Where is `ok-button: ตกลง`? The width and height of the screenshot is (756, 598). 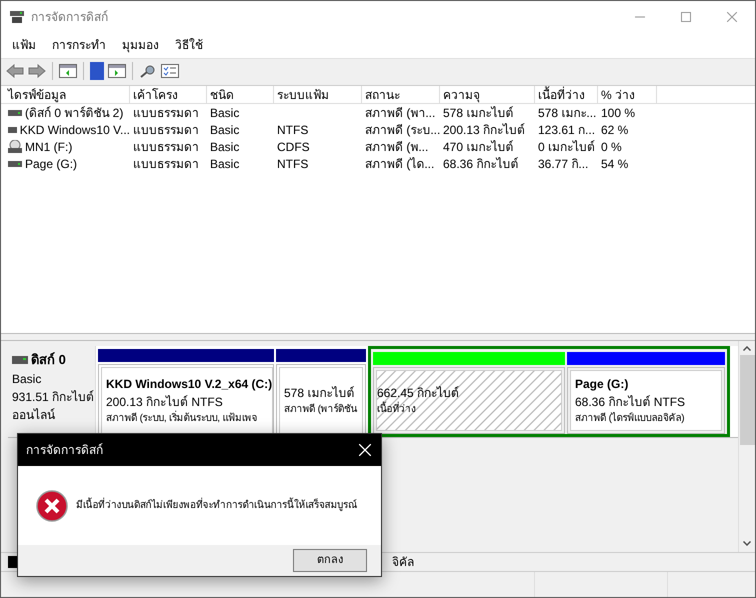
ok-button: ตกลง is located at coordinates (330, 560).